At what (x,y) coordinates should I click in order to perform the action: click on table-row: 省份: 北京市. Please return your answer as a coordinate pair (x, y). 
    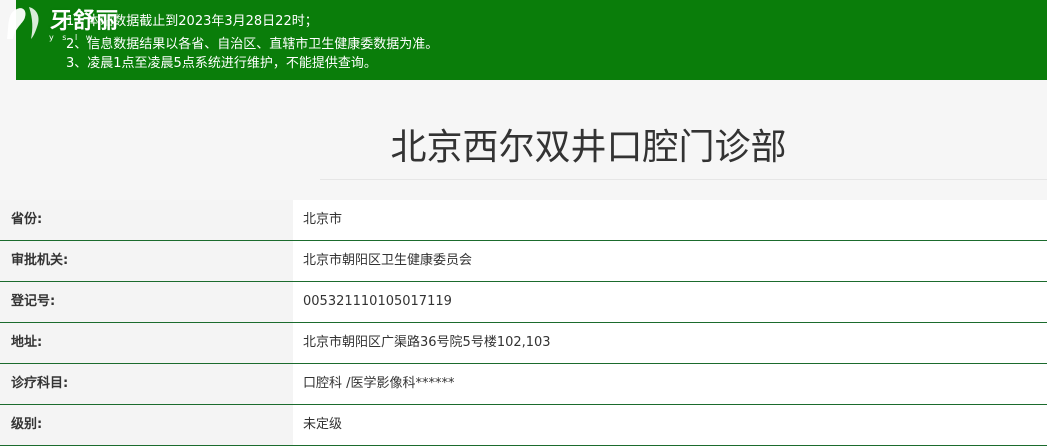
    Looking at the image, I should click on (523, 220).